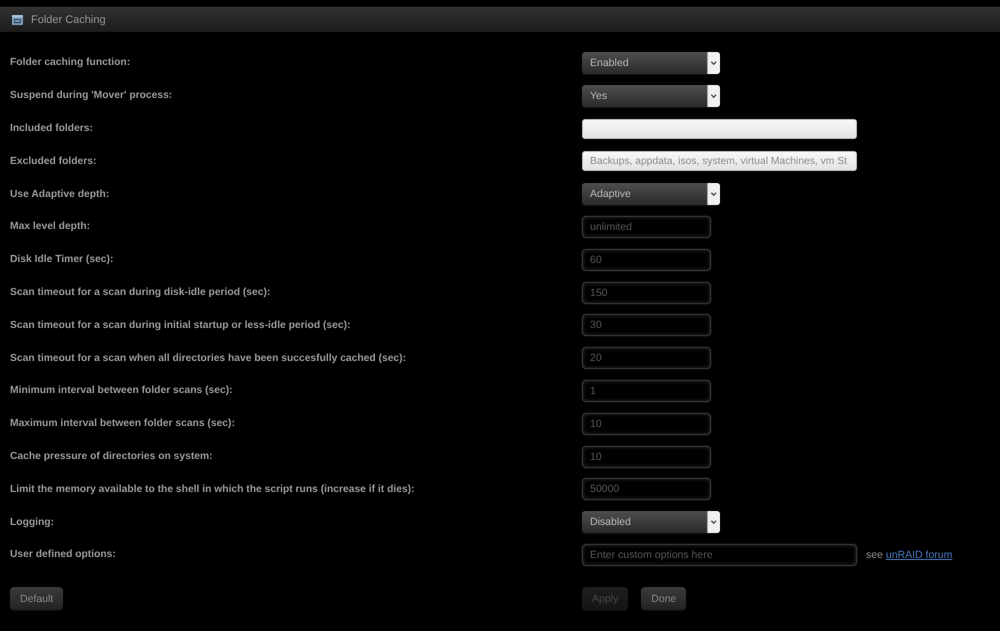 This screenshot has width=1000, height=631. Describe the element at coordinates (68, 20) in the screenshot. I see `panel-title: Folder Caching` at that location.